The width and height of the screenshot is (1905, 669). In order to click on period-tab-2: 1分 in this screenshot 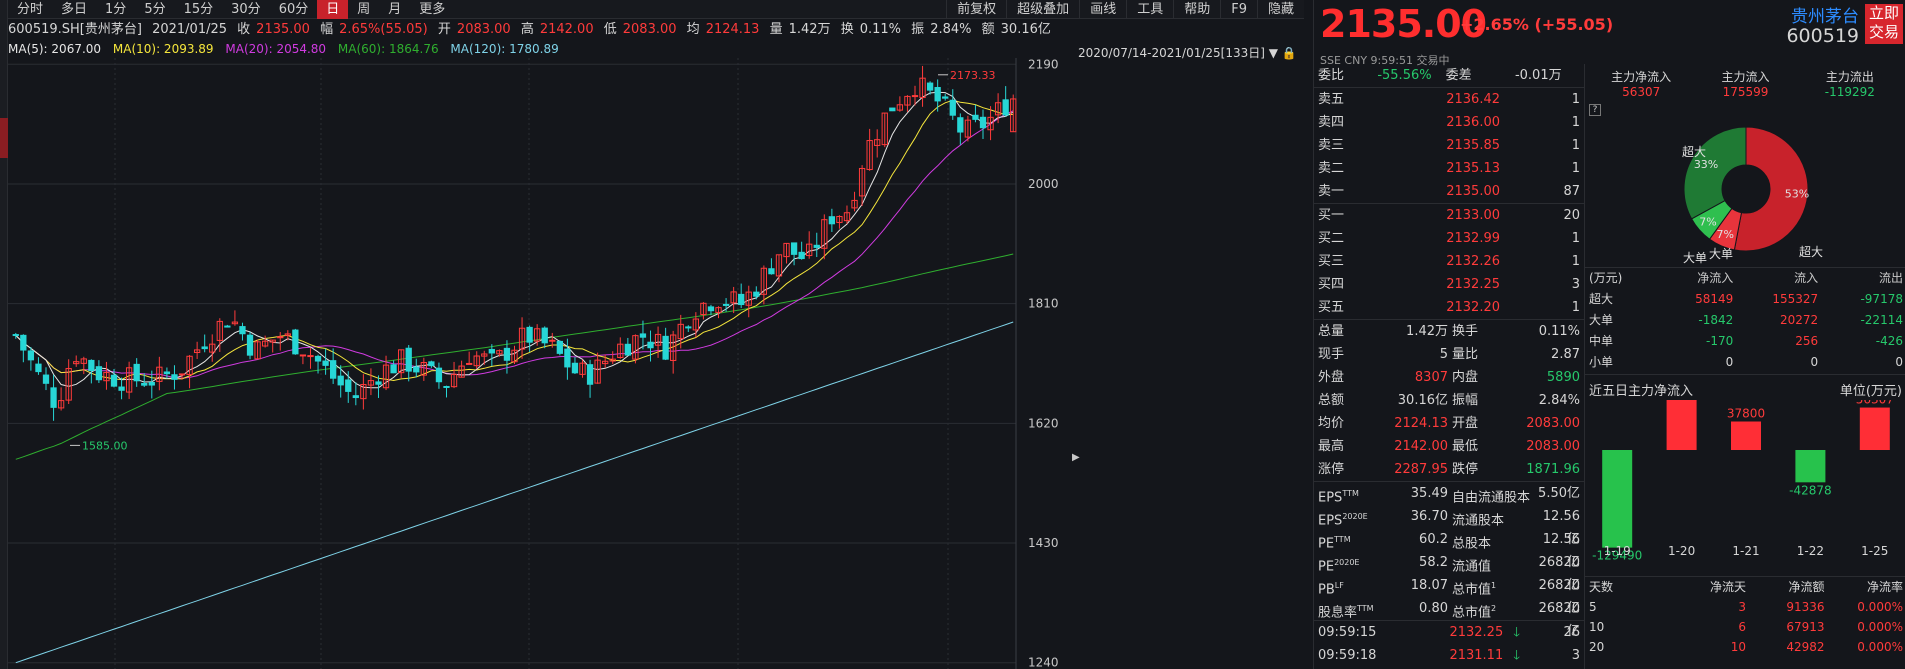, I will do `click(115, 9)`.